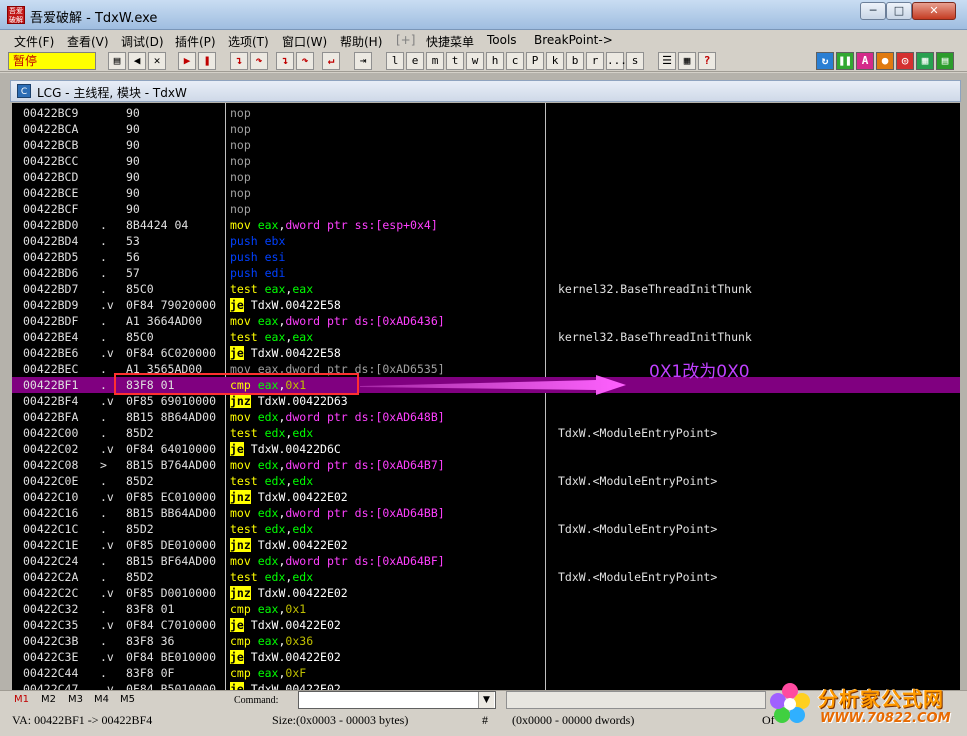 The height and width of the screenshot is (736, 967). I want to click on menu-window: 窗口(W), so click(304, 41).